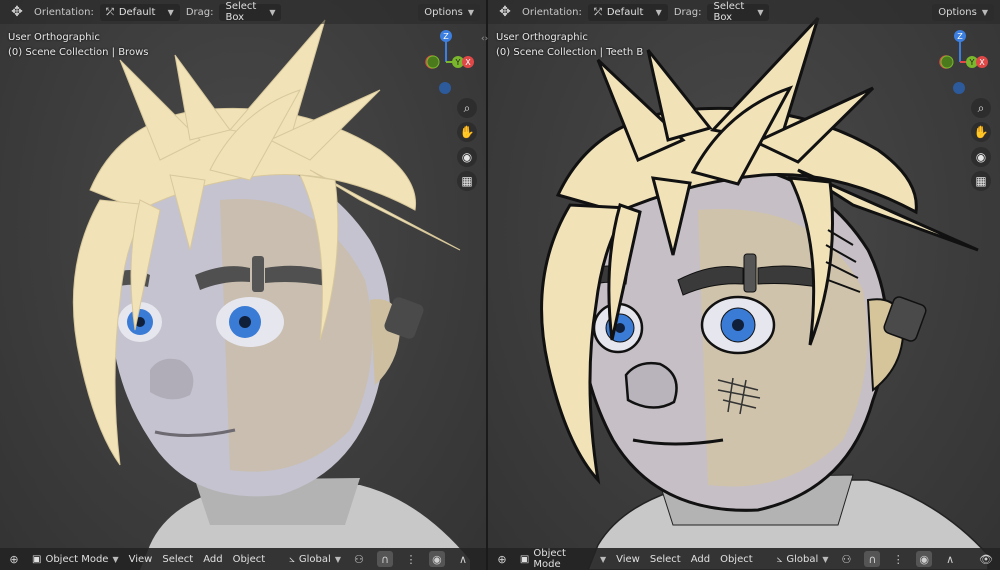 The image size is (1000, 570). I want to click on visibility-icon: 👁, so click(986, 559).